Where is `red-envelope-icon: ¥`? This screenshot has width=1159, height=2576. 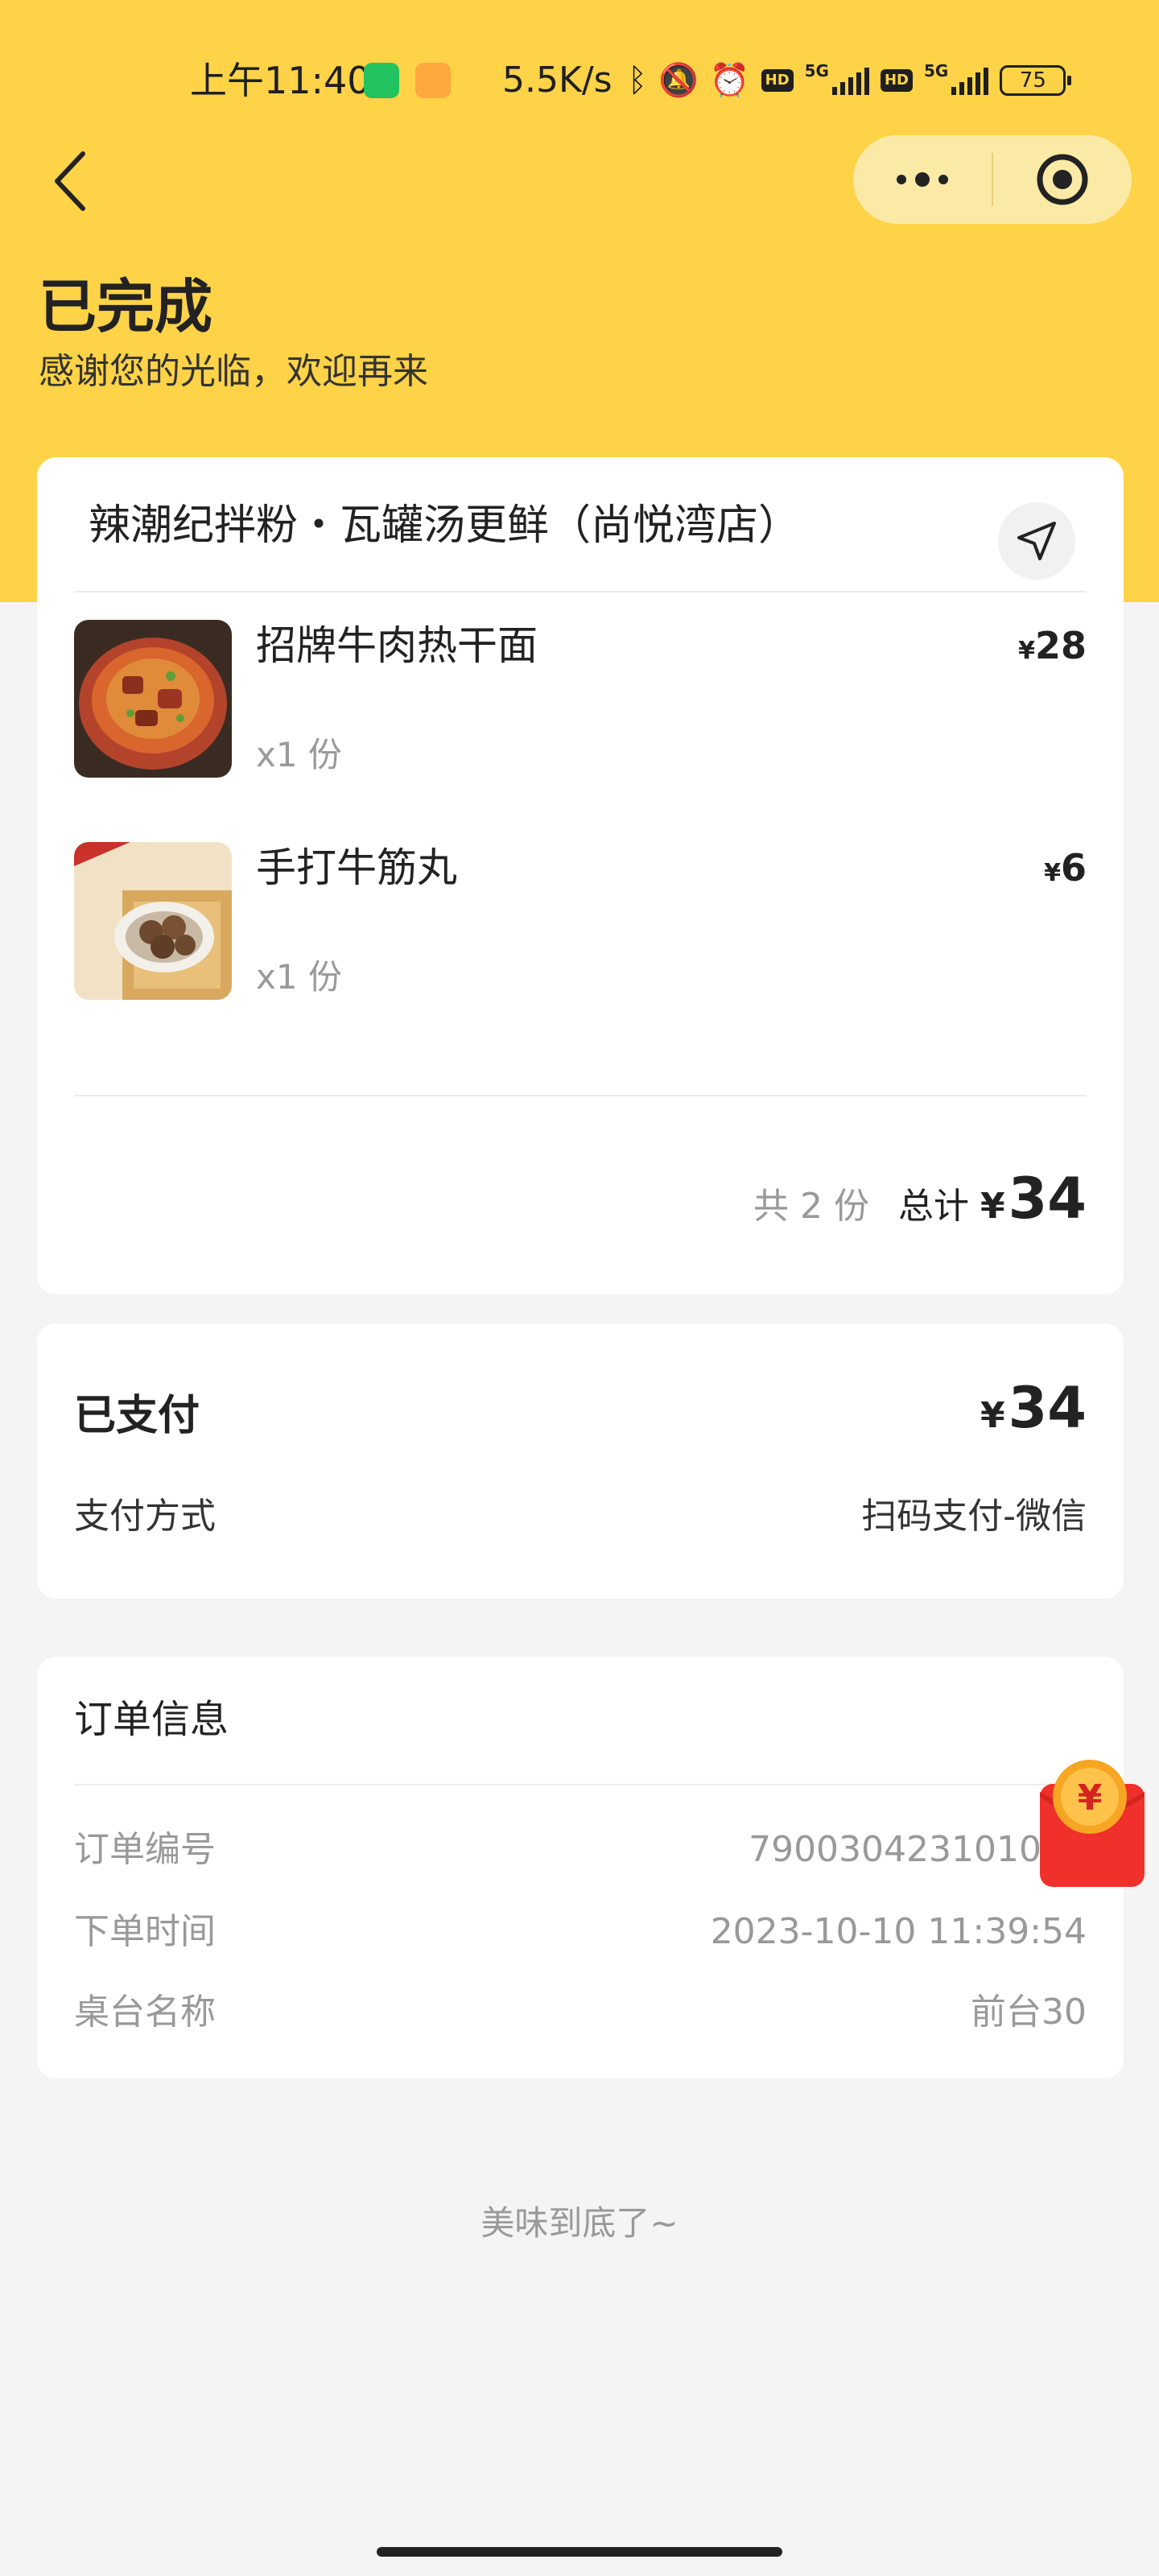 red-envelope-icon: ¥ is located at coordinates (1092, 1823).